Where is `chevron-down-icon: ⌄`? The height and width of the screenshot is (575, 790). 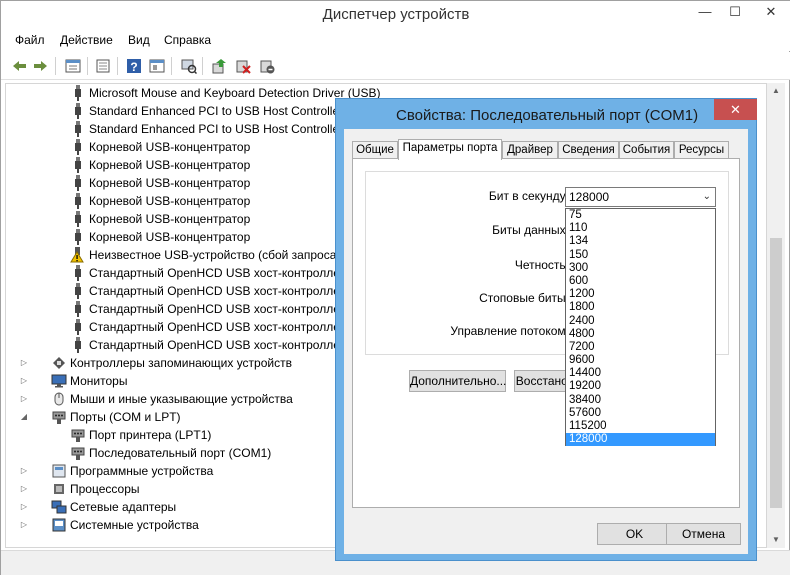 chevron-down-icon: ⌄ is located at coordinates (706, 196).